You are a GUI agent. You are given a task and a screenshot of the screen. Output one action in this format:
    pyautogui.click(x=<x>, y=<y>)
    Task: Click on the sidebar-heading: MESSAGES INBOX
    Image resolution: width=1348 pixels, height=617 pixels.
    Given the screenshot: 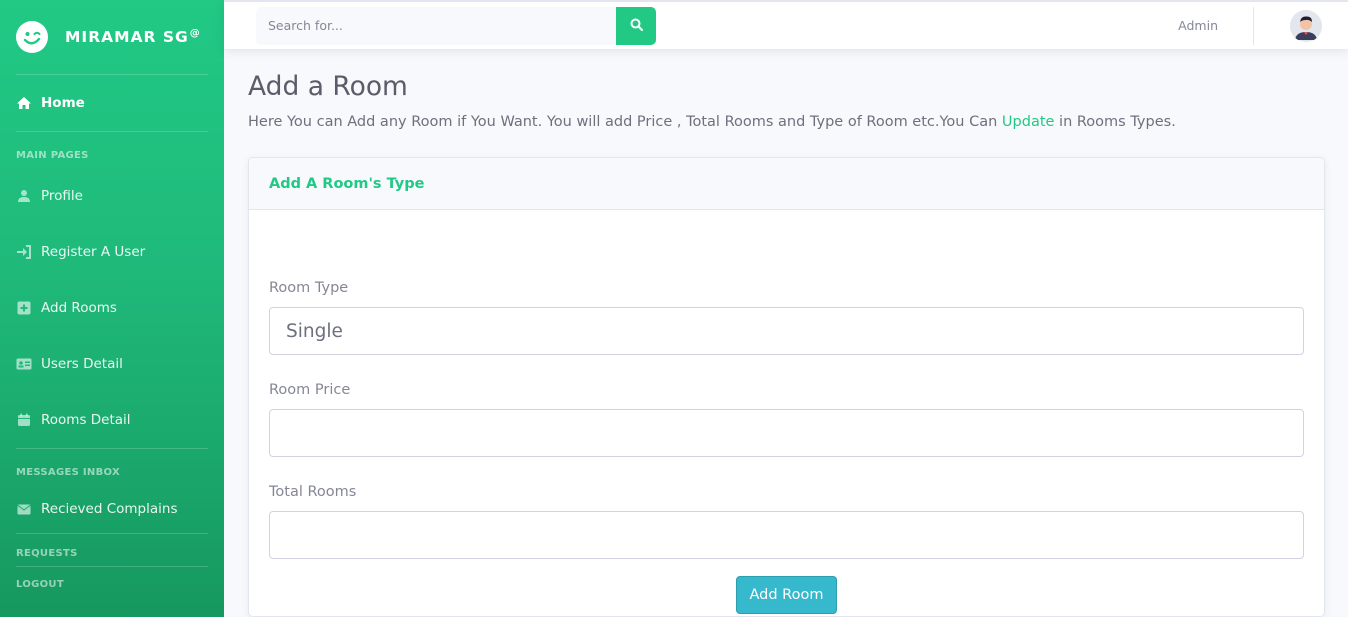 What is the action you would take?
    pyautogui.click(x=68, y=472)
    